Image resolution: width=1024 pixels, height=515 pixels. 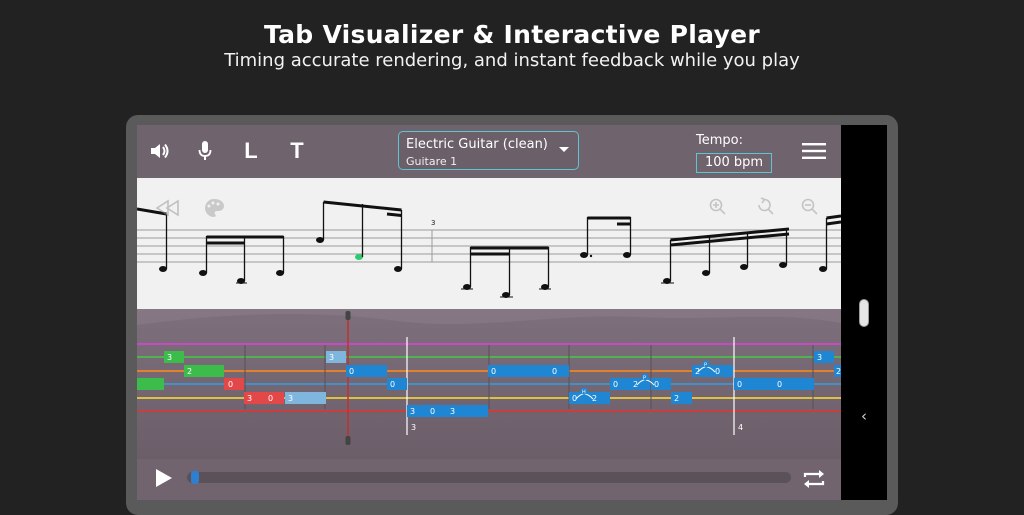 I want to click on home-pill-icon, so click(x=864, y=313).